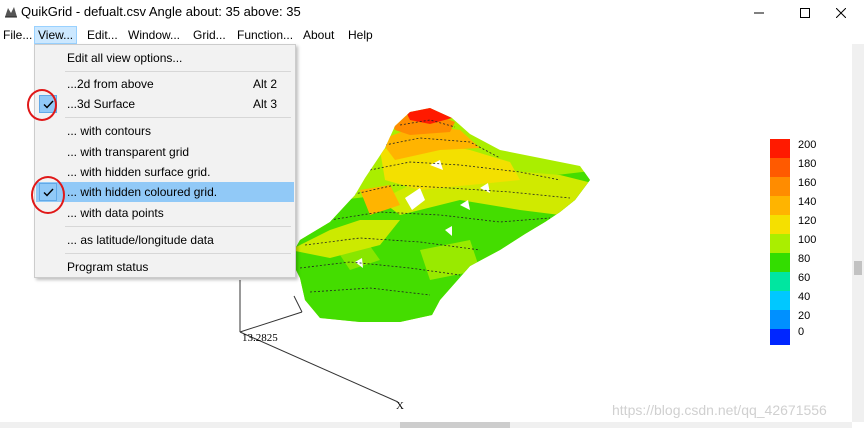  I want to click on menu-item-label: Program status, so click(108, 267).